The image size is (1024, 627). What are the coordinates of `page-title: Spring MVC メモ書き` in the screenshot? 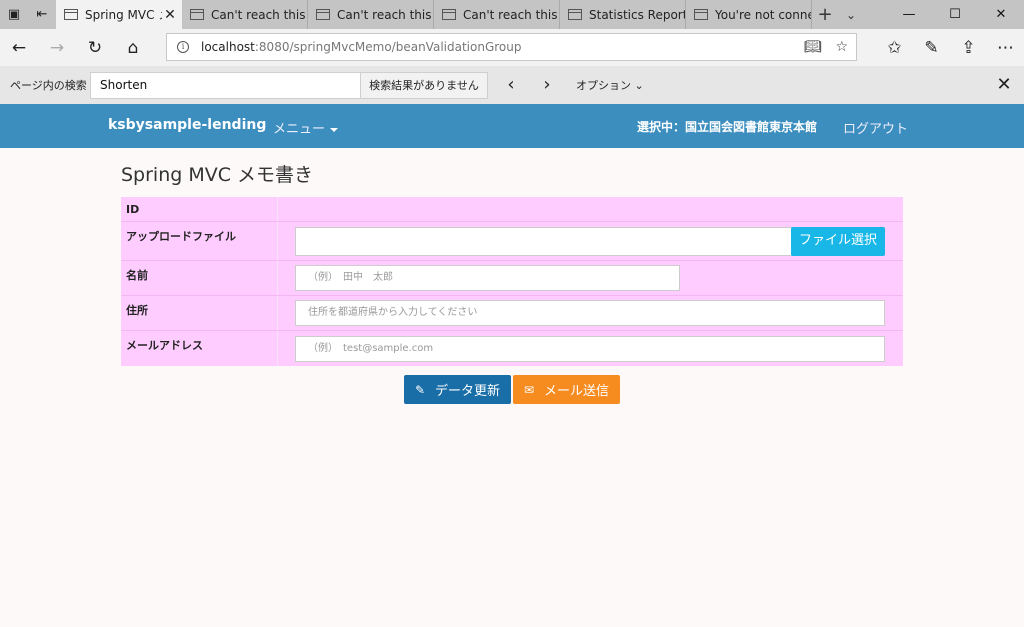 It's located at (217, 175).